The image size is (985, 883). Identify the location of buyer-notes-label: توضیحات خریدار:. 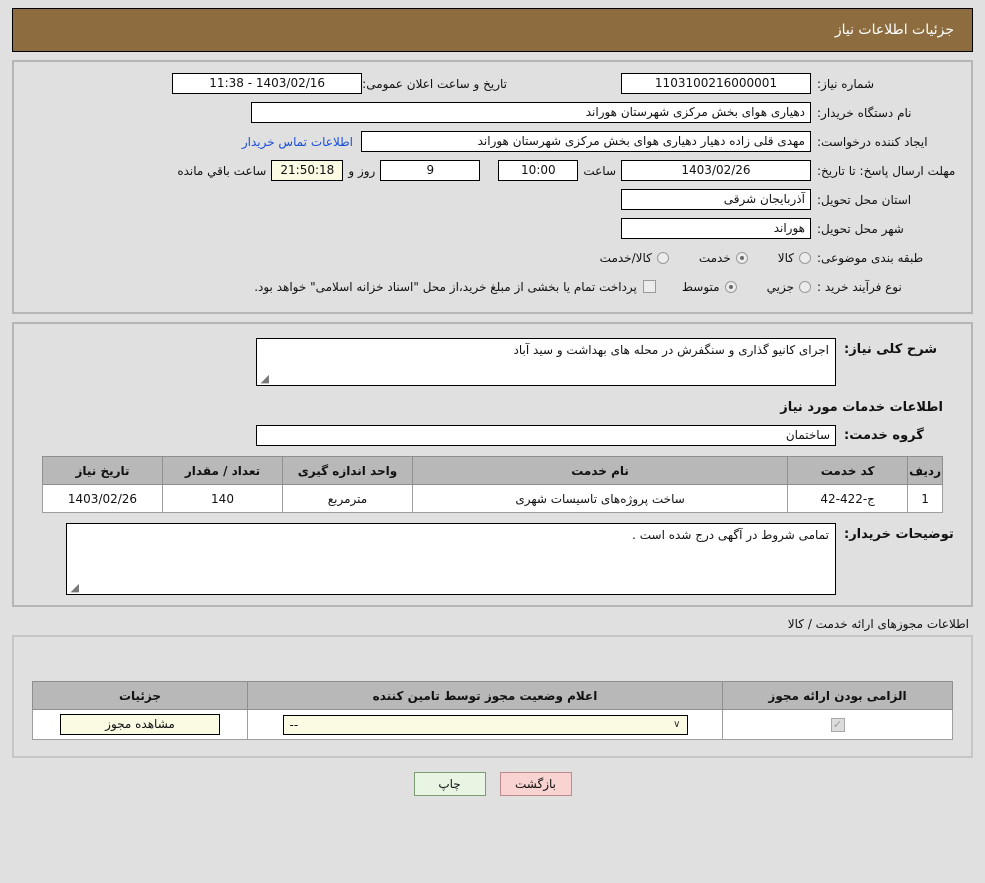
(899, 534).